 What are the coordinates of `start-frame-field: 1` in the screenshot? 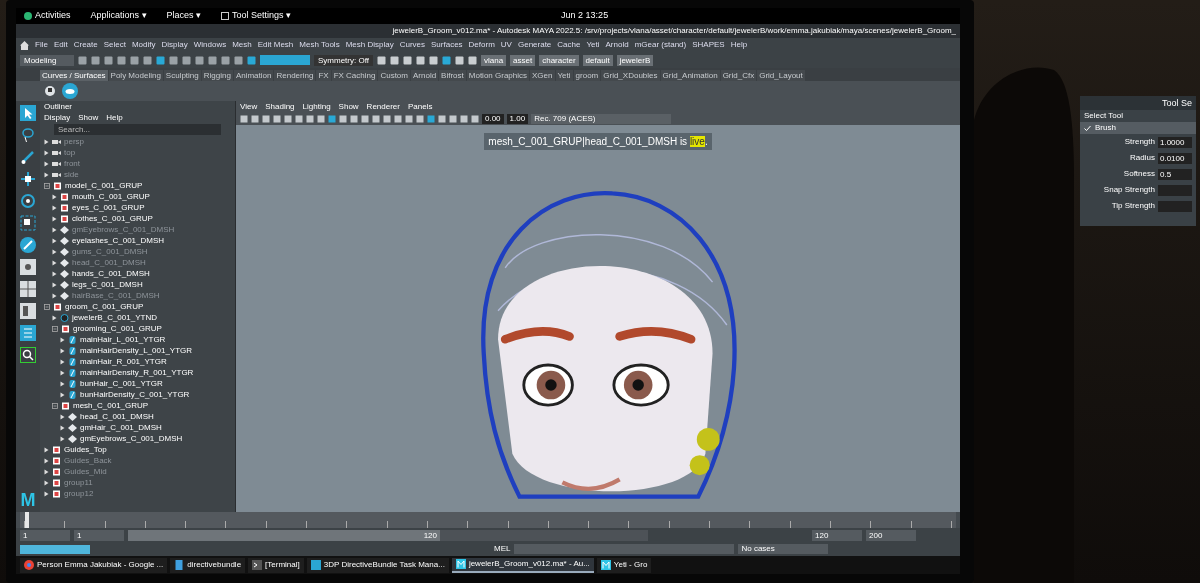 It's located at (45, 535).